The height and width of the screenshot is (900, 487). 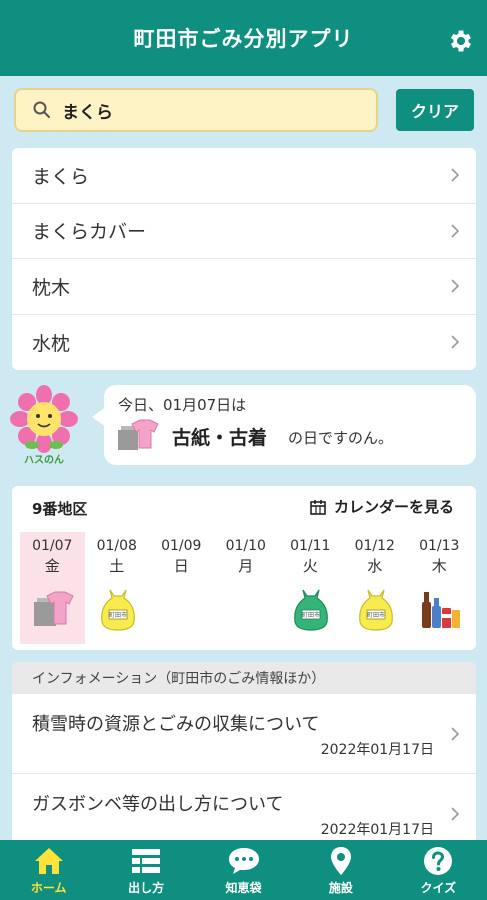 What do you see at coordinates (181, 566) in the screenshot?
I see `day-weekday: 日` at bounding box center [181, 566].